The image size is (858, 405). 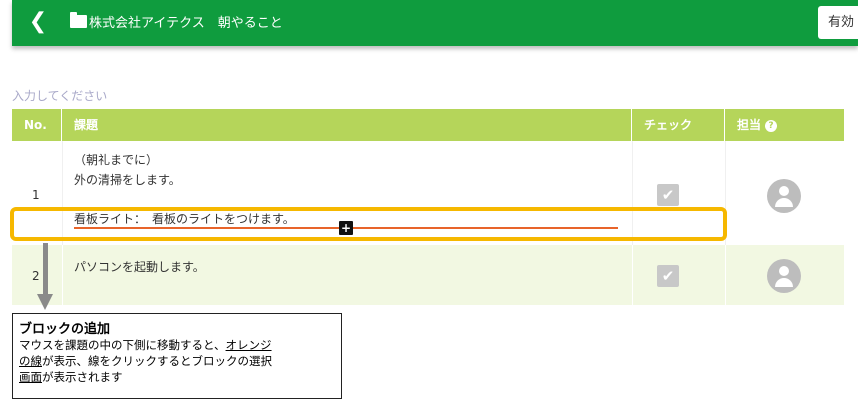 What do you see at coordinates (38, 22) in the screenshot?
I see `chevron-left-icon: ❮` at bounding box center [38, 22].